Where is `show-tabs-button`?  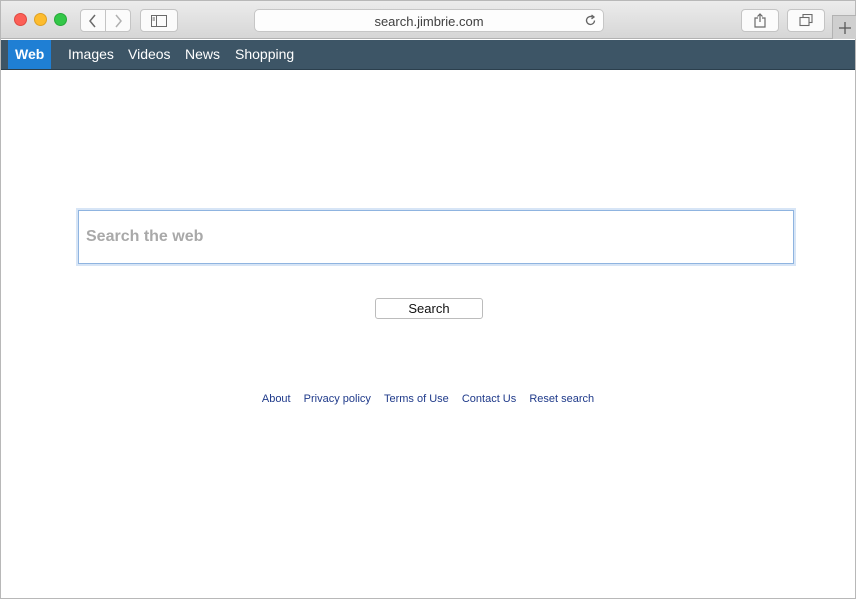
show-tabs-button is located at coordinates (806, 20).